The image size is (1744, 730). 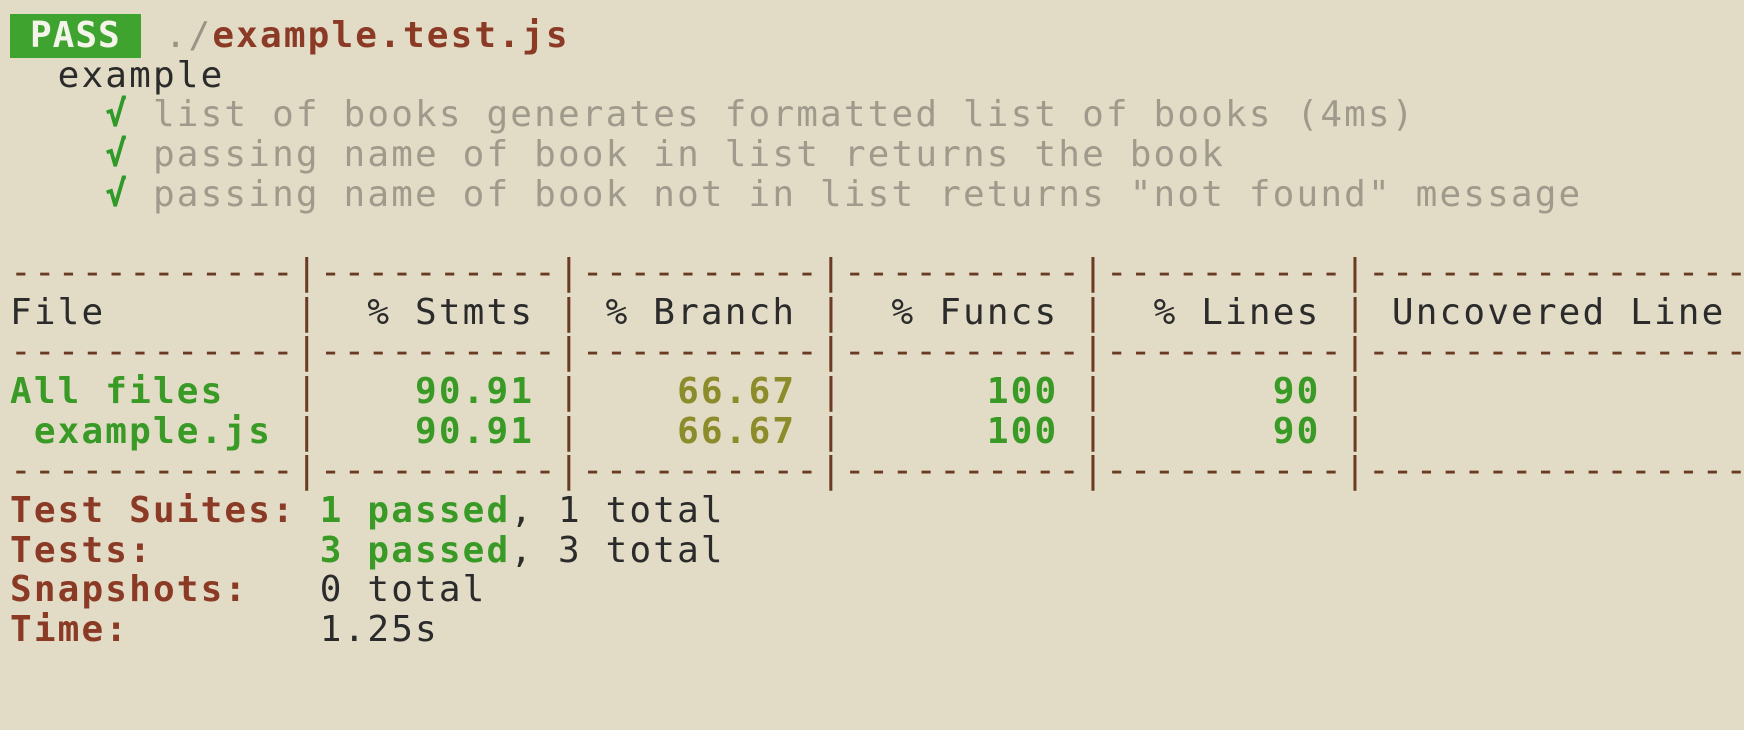 What do you see at coordinates (415, 510) in the screenshot?
I see `summary-passed: 1 passed` at bounding box center [415, 510].